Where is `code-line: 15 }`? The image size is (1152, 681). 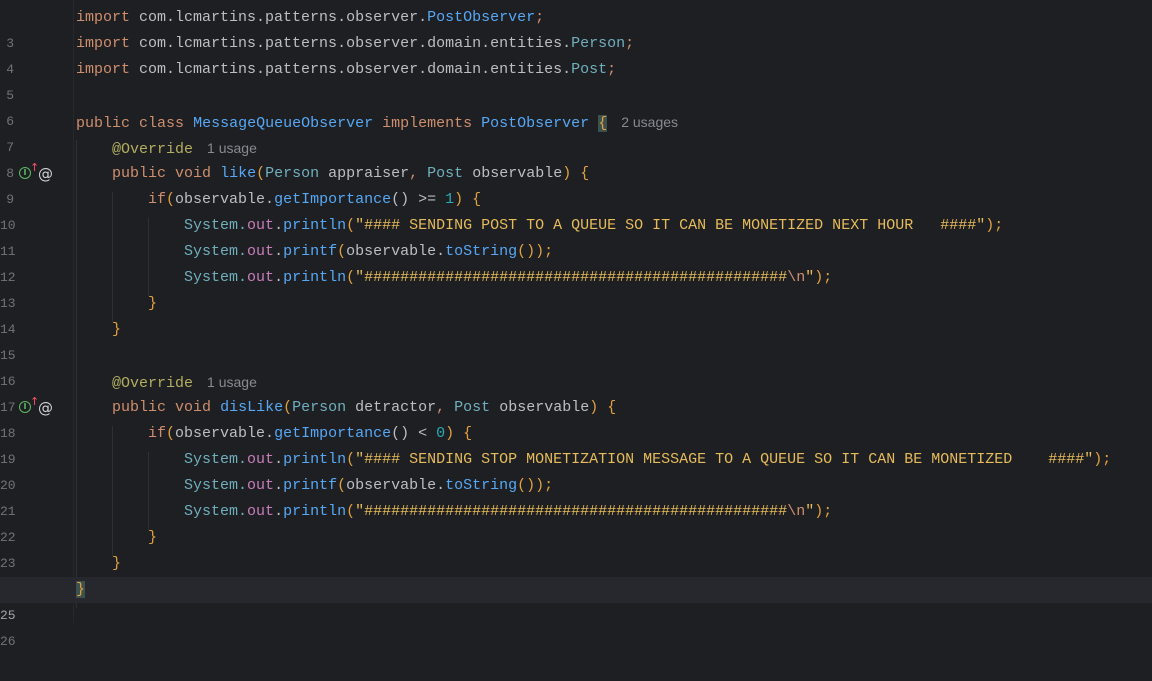 code-line: 15 } is located at coordinates (576, 340).